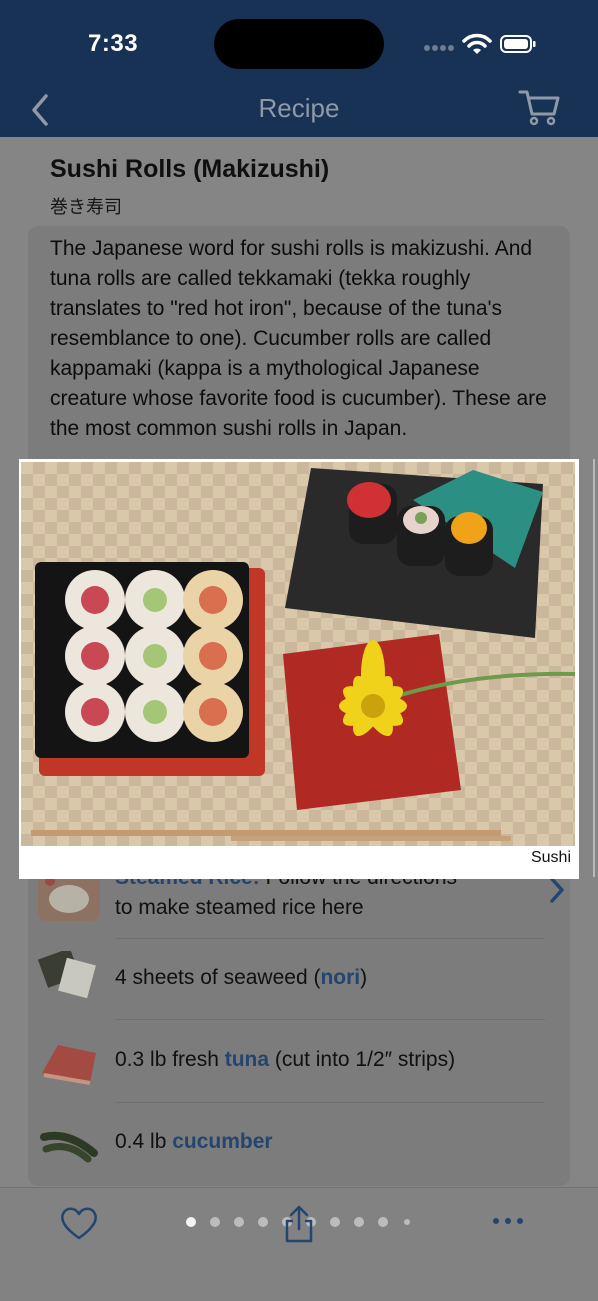  I want to click on next-photo-edge, so click(595, 668).